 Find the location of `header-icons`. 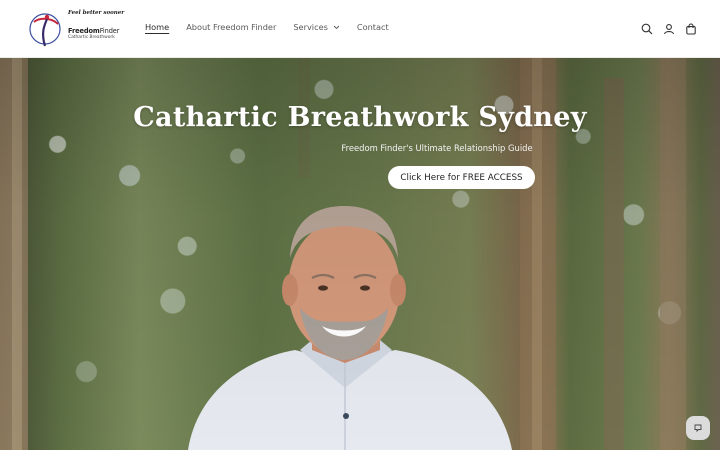

header-icons is located at coordinates (665, 29).